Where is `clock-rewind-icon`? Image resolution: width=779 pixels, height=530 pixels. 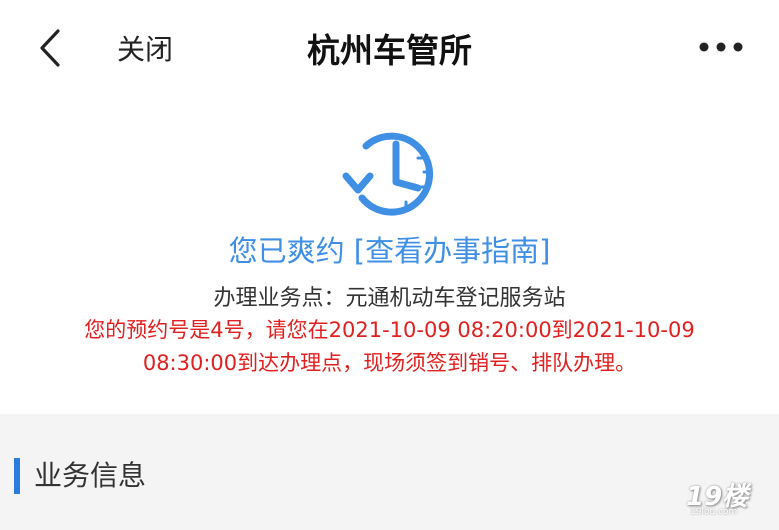
clock-rewind-icon is located at coordinates (387, 174).